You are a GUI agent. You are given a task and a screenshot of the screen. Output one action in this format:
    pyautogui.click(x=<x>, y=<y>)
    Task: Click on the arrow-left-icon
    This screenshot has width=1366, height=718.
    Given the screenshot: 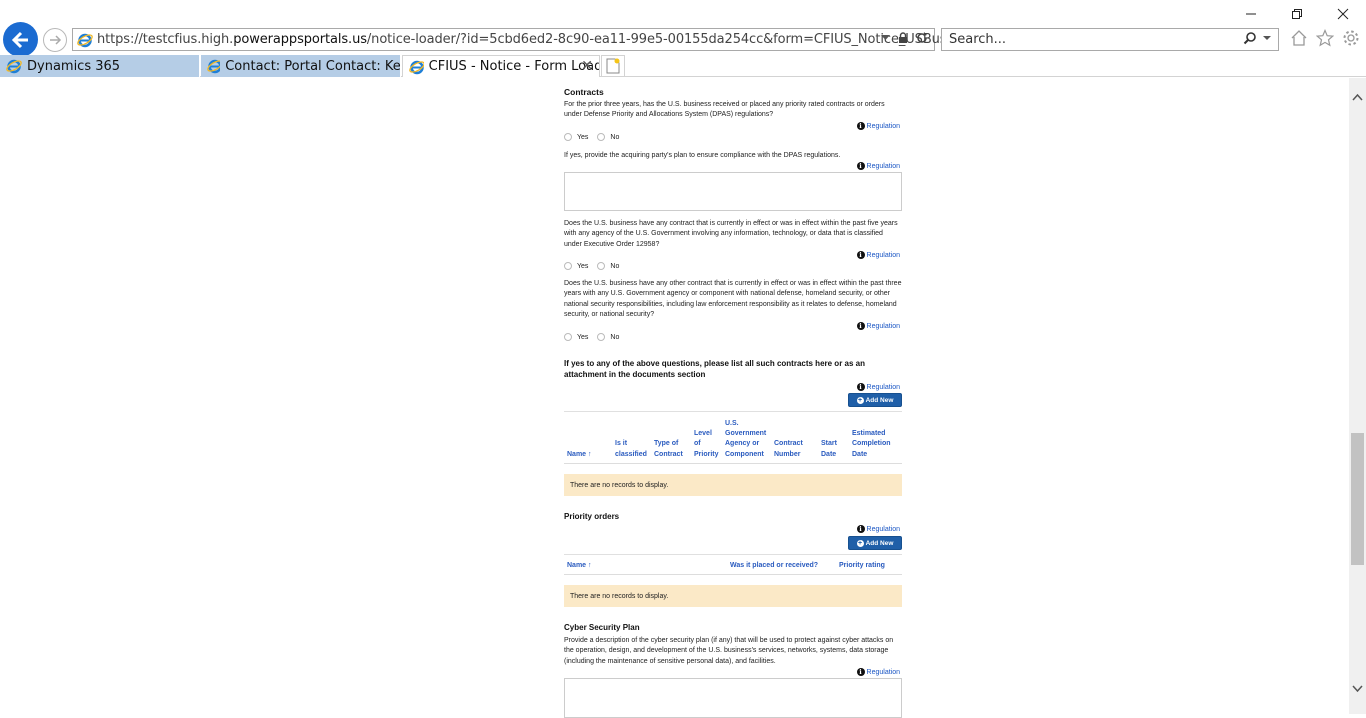 What is the action you would take?
    pyautogui.click(x=19, y=39)
    